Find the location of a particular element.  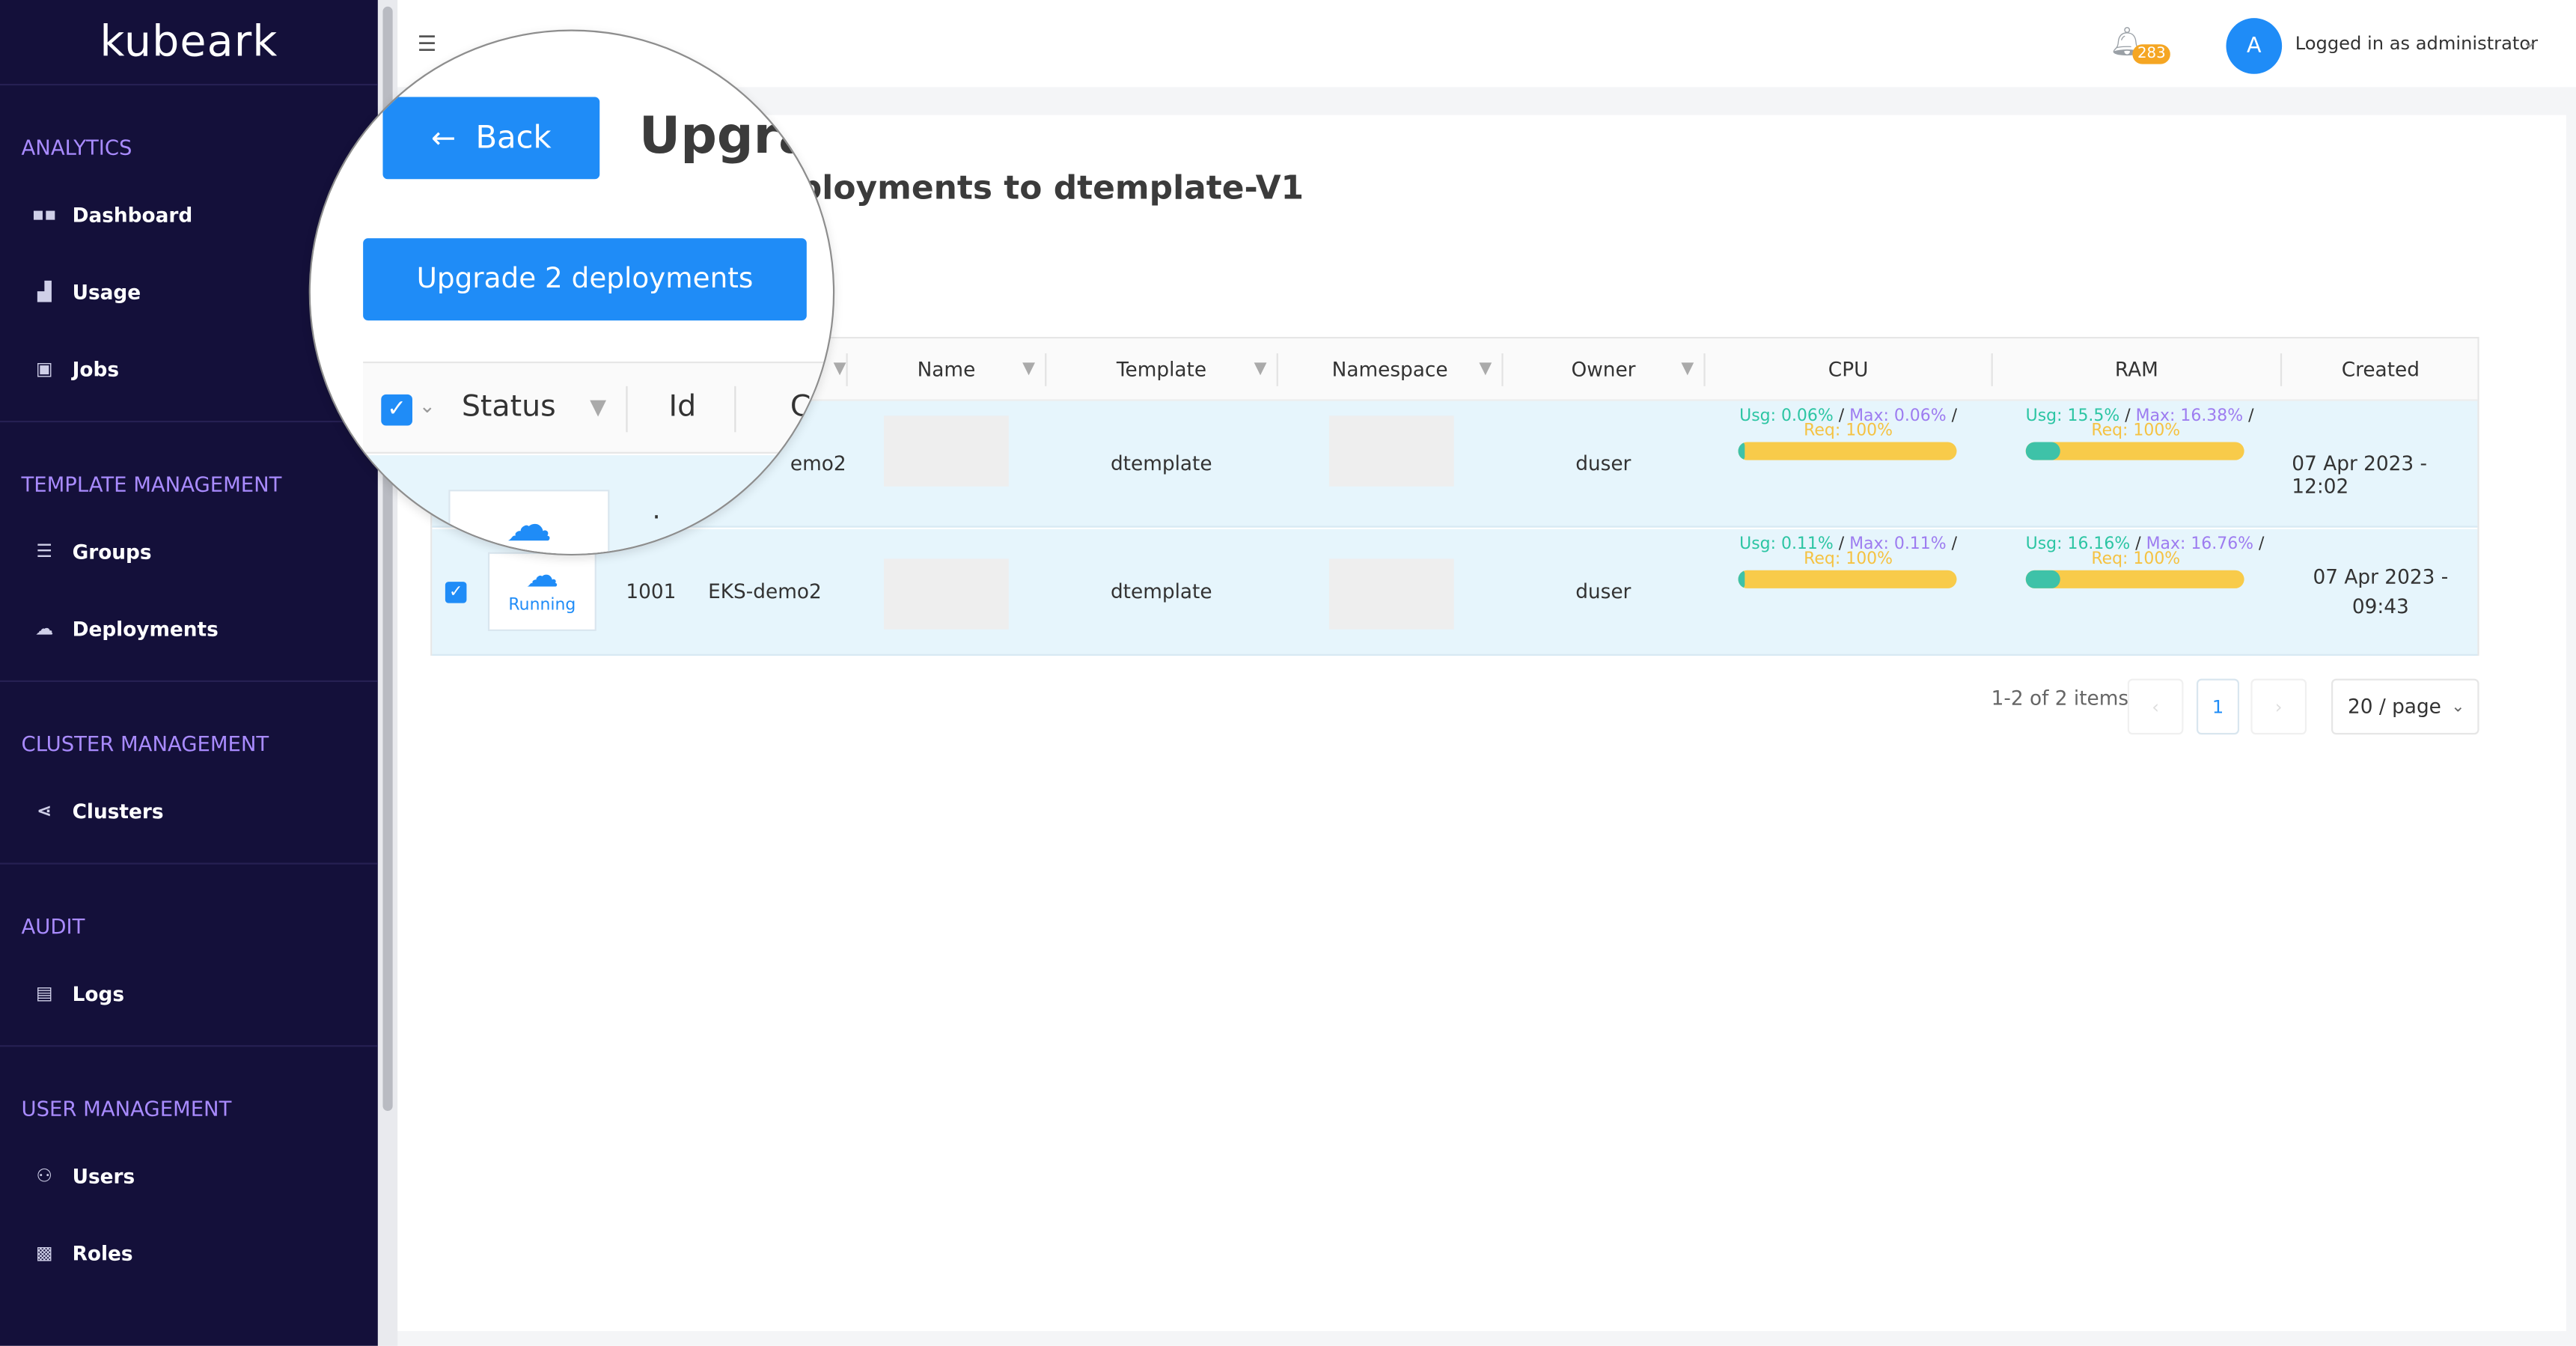

column-label: Name is located at coordinates (946, 370).